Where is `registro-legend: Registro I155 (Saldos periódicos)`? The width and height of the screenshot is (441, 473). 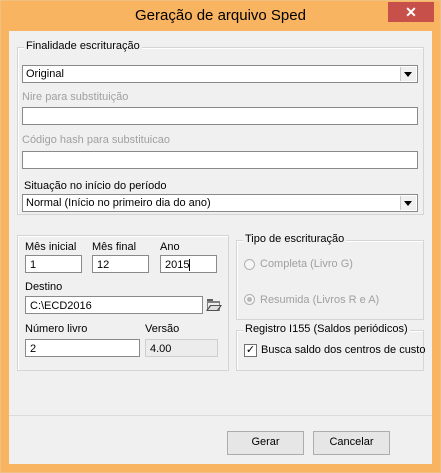
registro-legend: Registro I155 (Saldos periódicos) is located at coordinates (326, 329).